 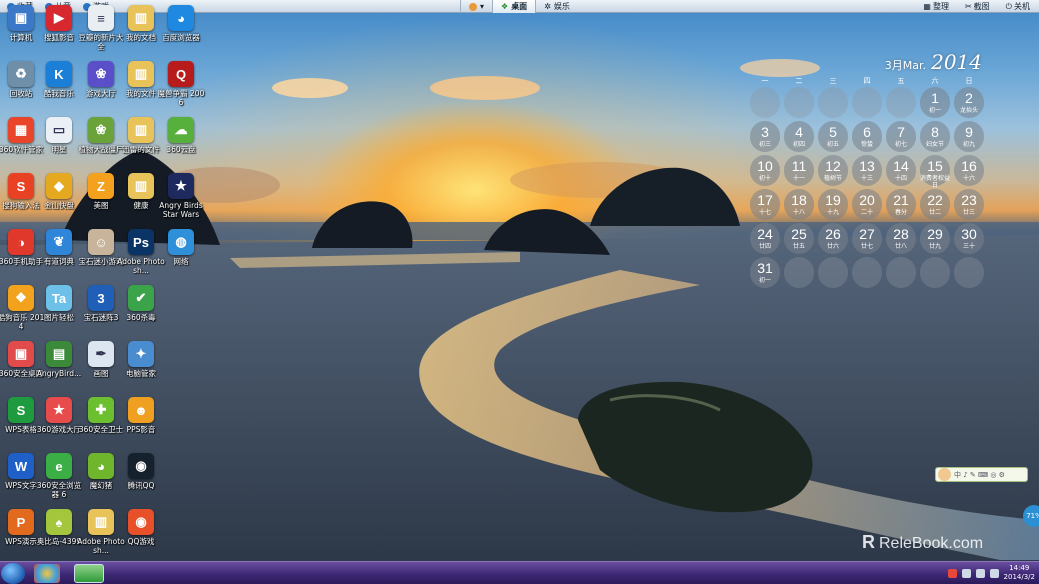 What do you see at coordinates (181, 254) in the screenshot?
I see `desktop-icon: ◍ 网络` at bounding box center [181, 254].